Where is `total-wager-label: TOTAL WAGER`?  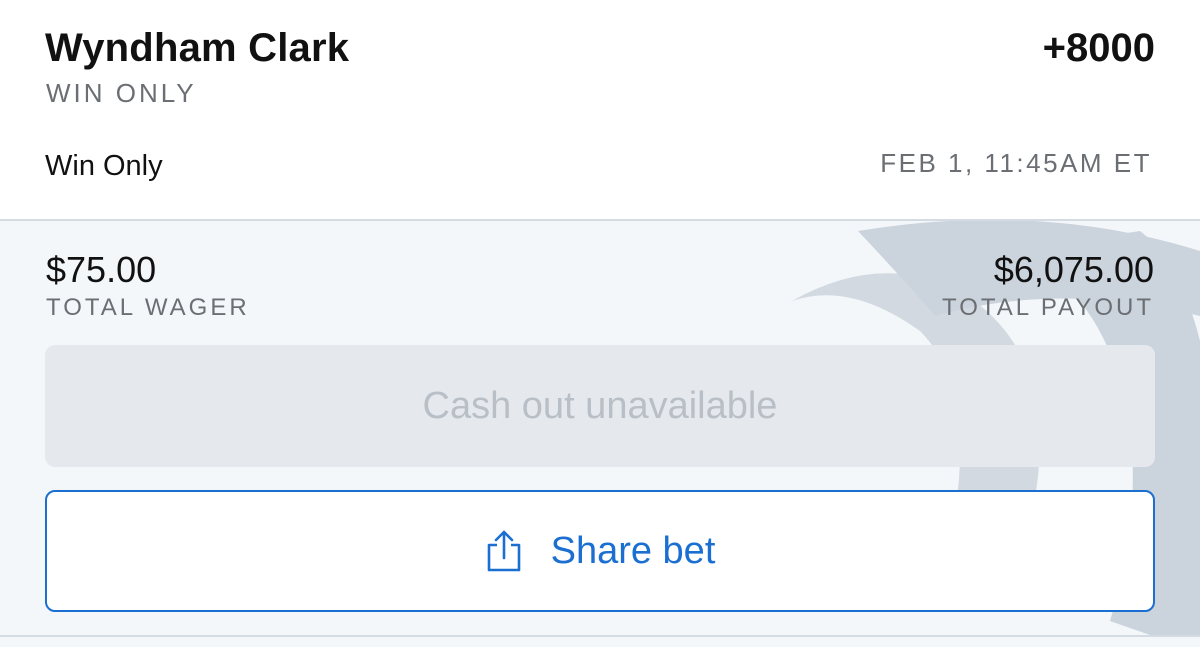
total-wager-label: TOTAL WAGER is located at coordinates (148, 307).